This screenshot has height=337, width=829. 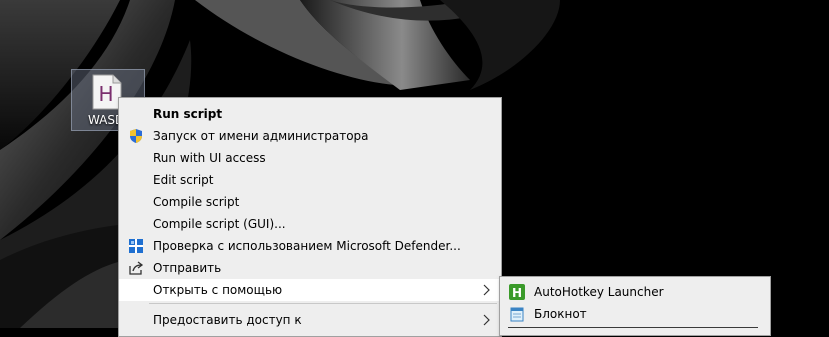 I want to click on menu-item-label: Отправить, so click(x=187, y=268).